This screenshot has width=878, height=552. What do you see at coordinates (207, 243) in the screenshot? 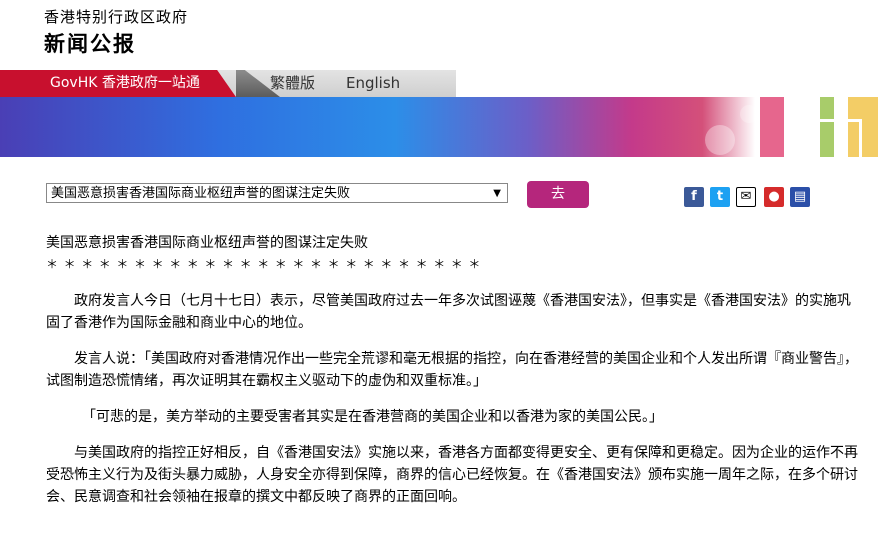
I see `press-release-headline: 美国恶意损害香港国际商业枢纽声誉的图谋注定失败` at bounding box center [207, 243].